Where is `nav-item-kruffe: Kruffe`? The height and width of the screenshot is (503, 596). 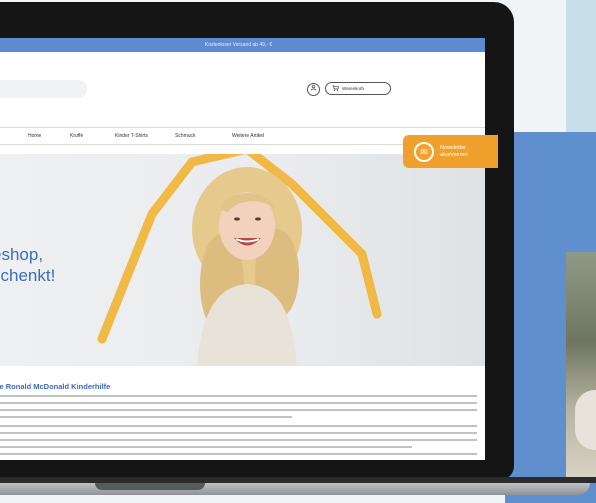 nav-item-kruffe: Kruffe is located at coordinates (76, 136).